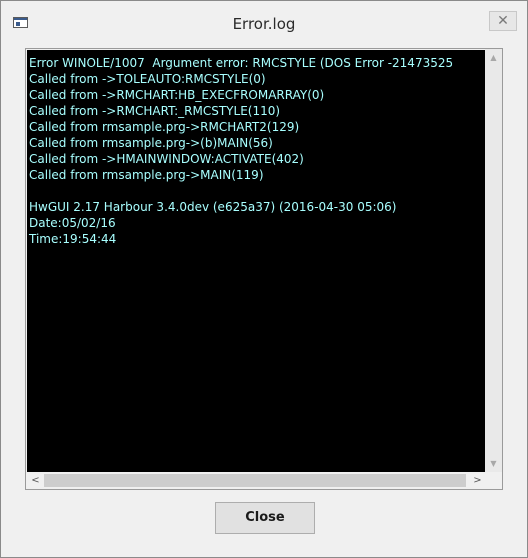 Image resolution: width=528 pixels, height=558 pixels. I want to click on title-bar: Error.log ✕, so click(264, 21).